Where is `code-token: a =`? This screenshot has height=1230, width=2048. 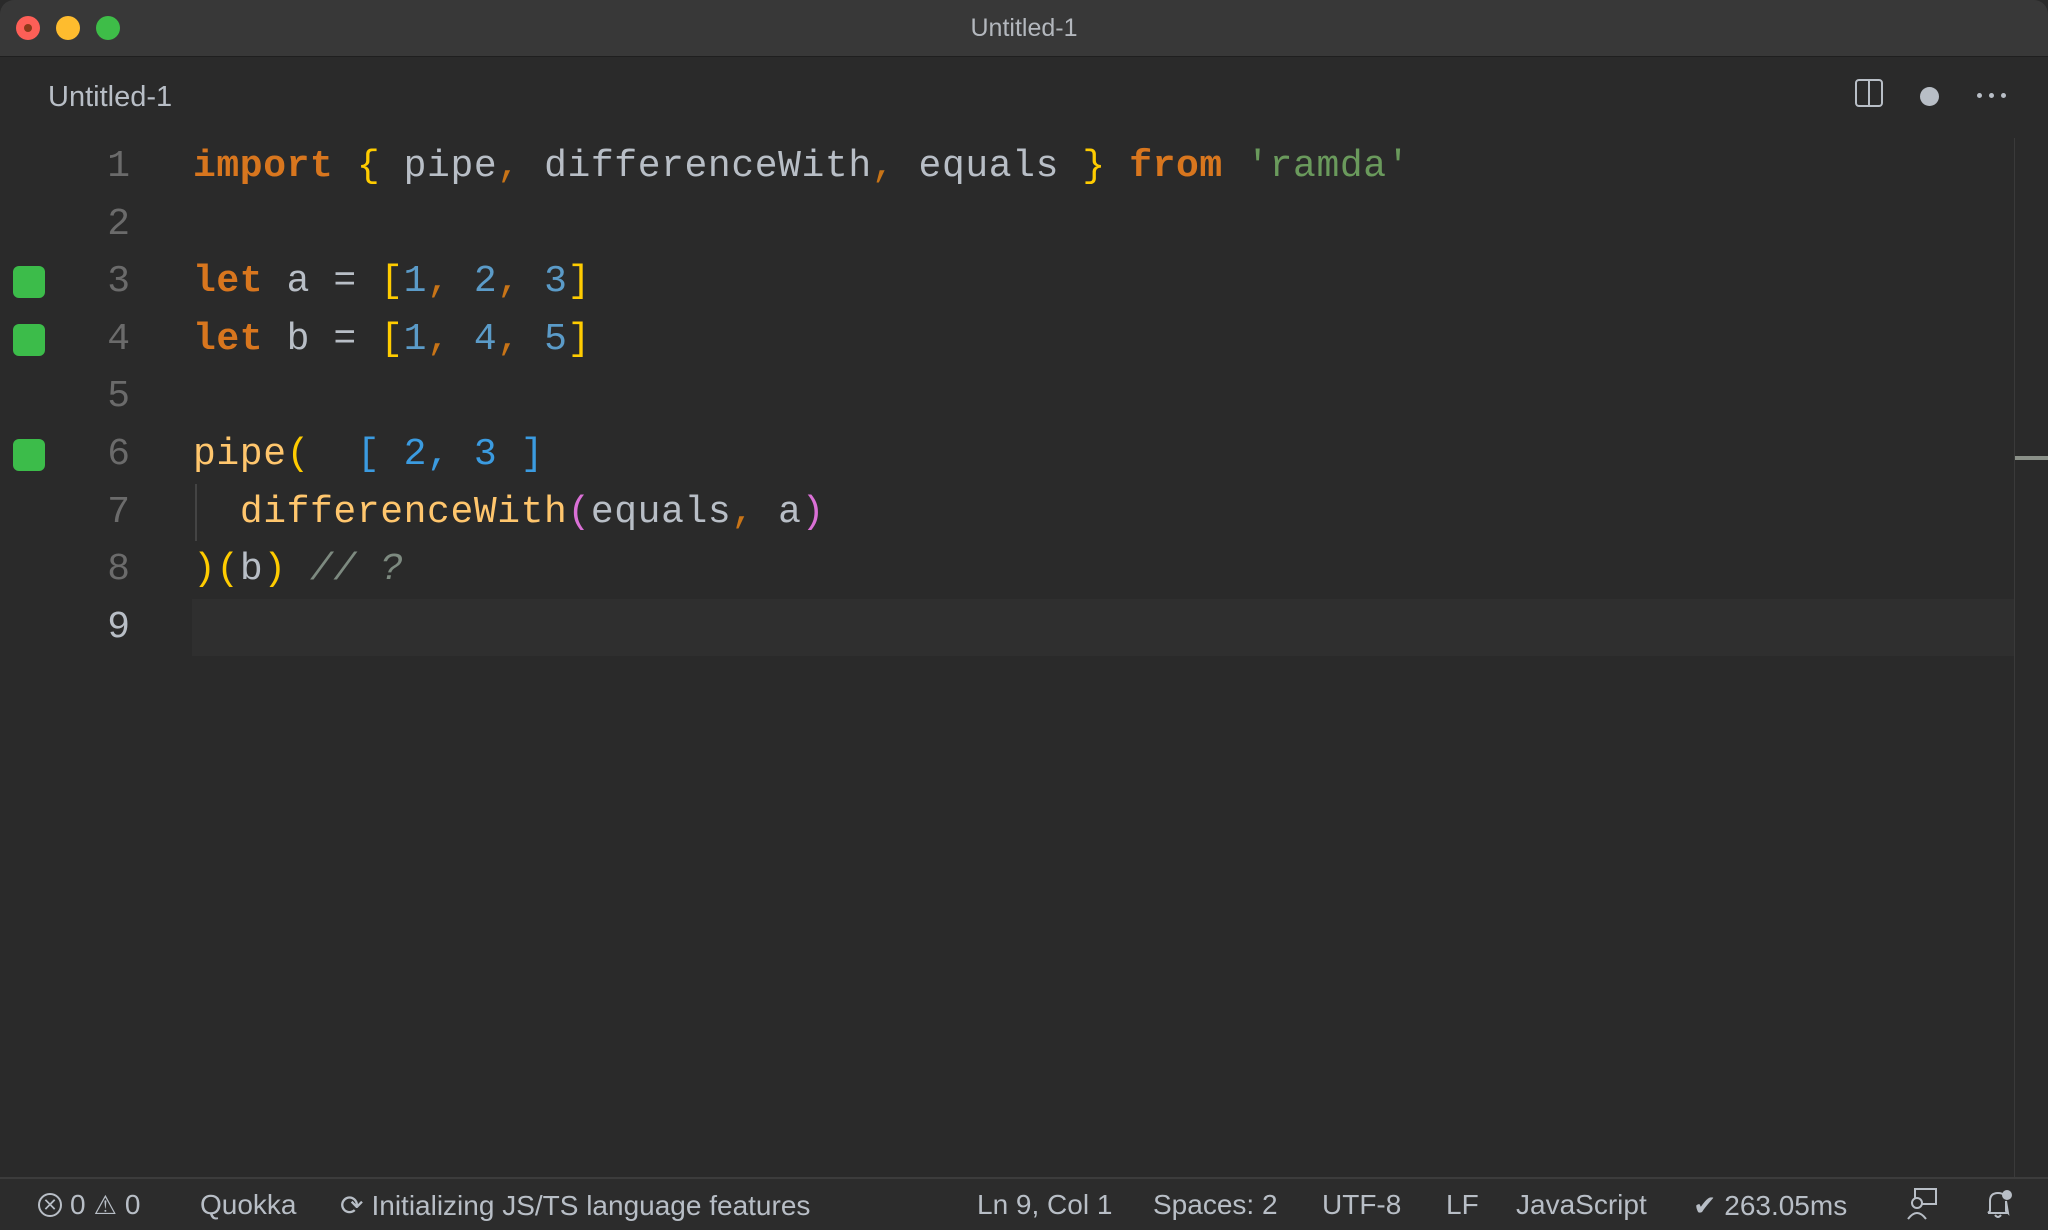 code-token: a = is located at coordinates (322, 282).